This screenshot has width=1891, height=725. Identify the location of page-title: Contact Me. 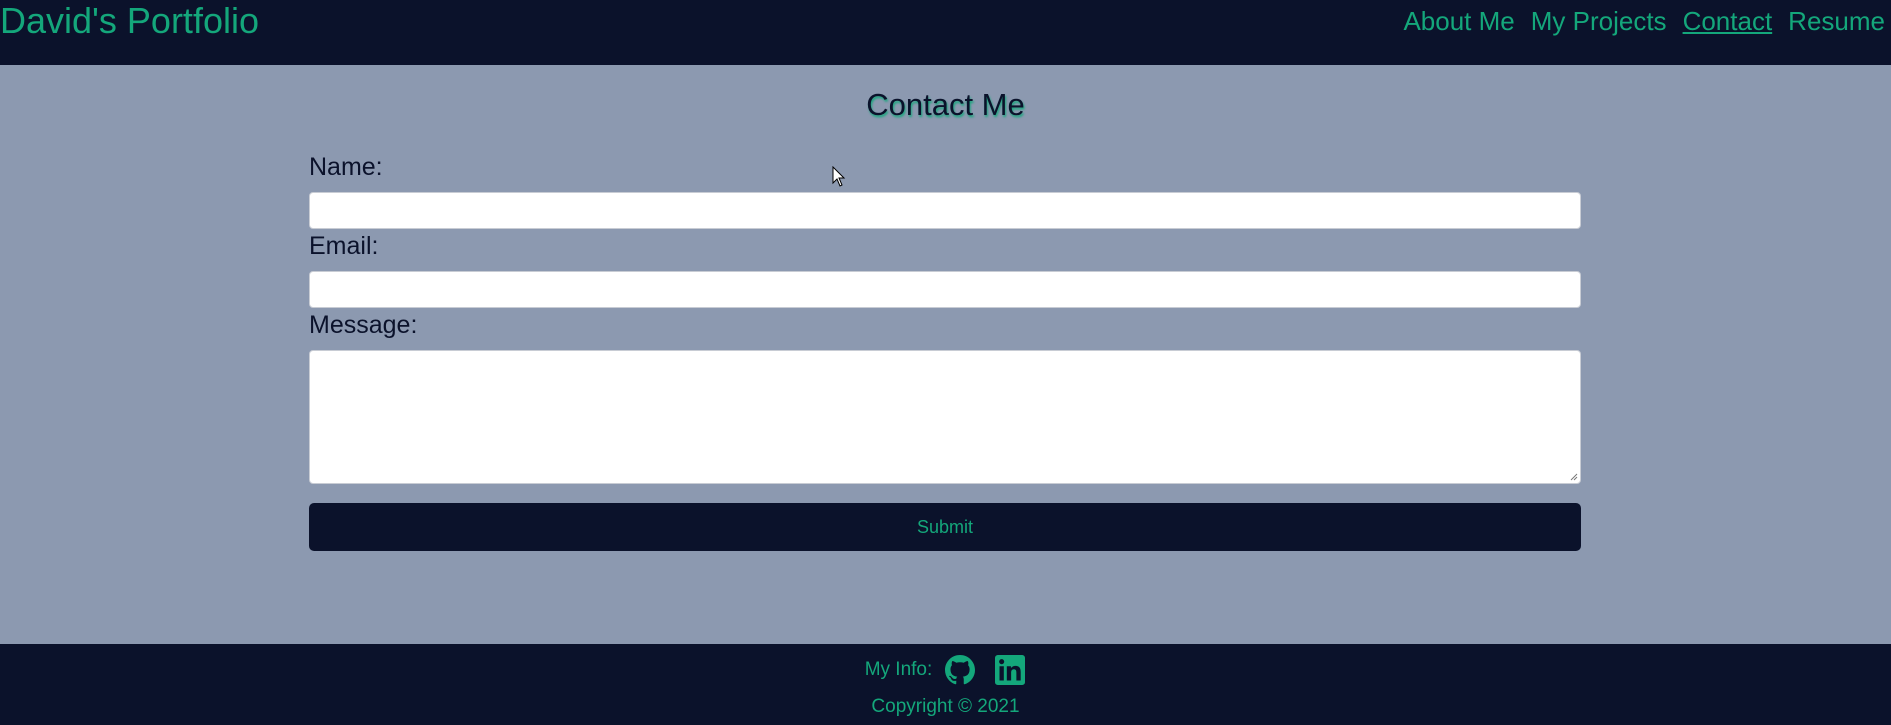
(945, 104).